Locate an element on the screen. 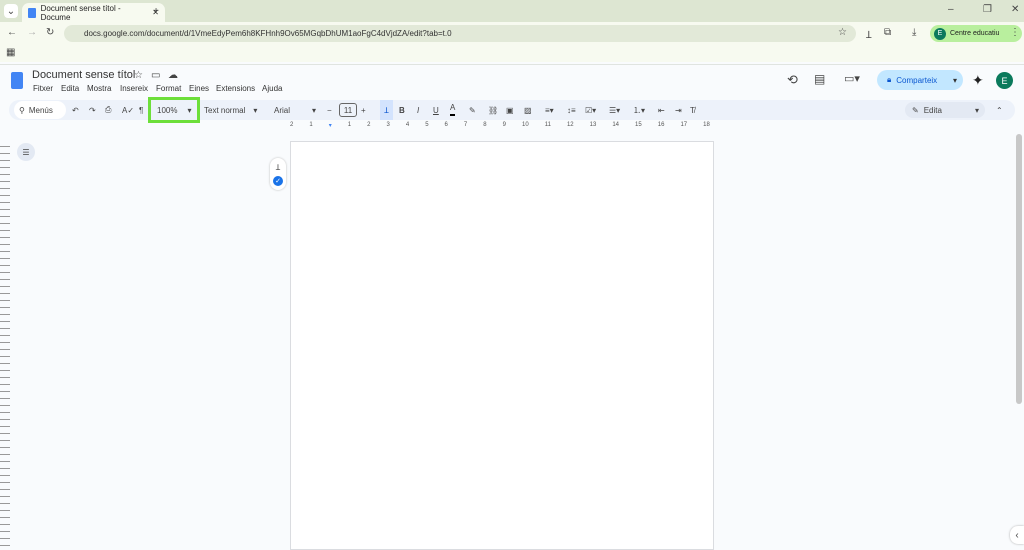 The image size is (1024, 550). download-icon: ⤓ is located at coordinates (914, 32).